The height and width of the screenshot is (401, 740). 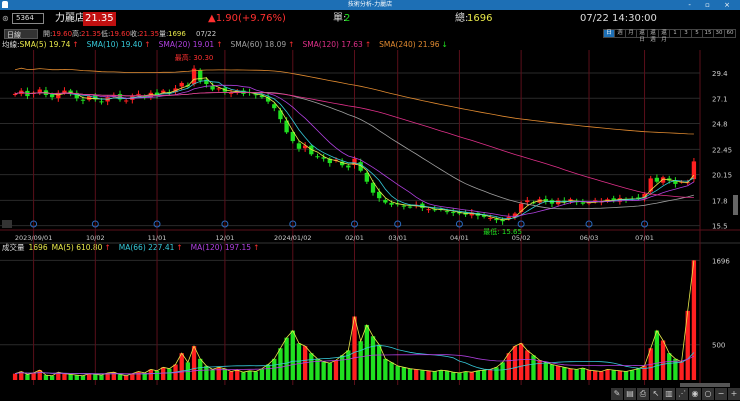 What do you see at coordinates (95, 238) in the screenshot?
I see `x-tick-label: 10/02` at bounding box center [95, 238].